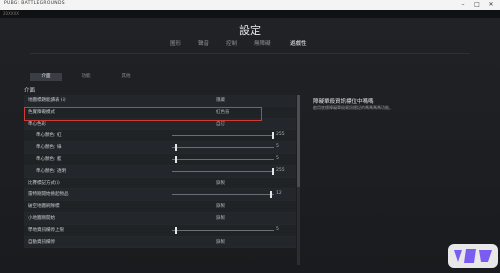  I want to click on setting-label: 自動資訊欄停, so click(41, 242).